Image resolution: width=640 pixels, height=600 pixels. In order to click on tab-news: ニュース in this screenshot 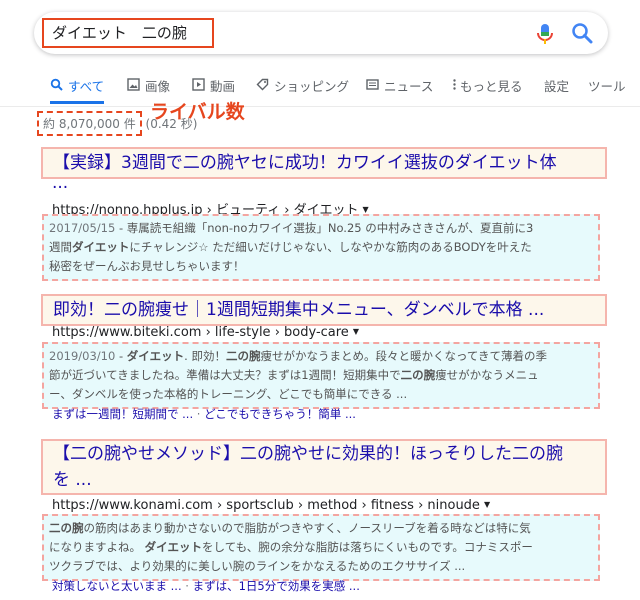, I will do `click(399, 90)`.